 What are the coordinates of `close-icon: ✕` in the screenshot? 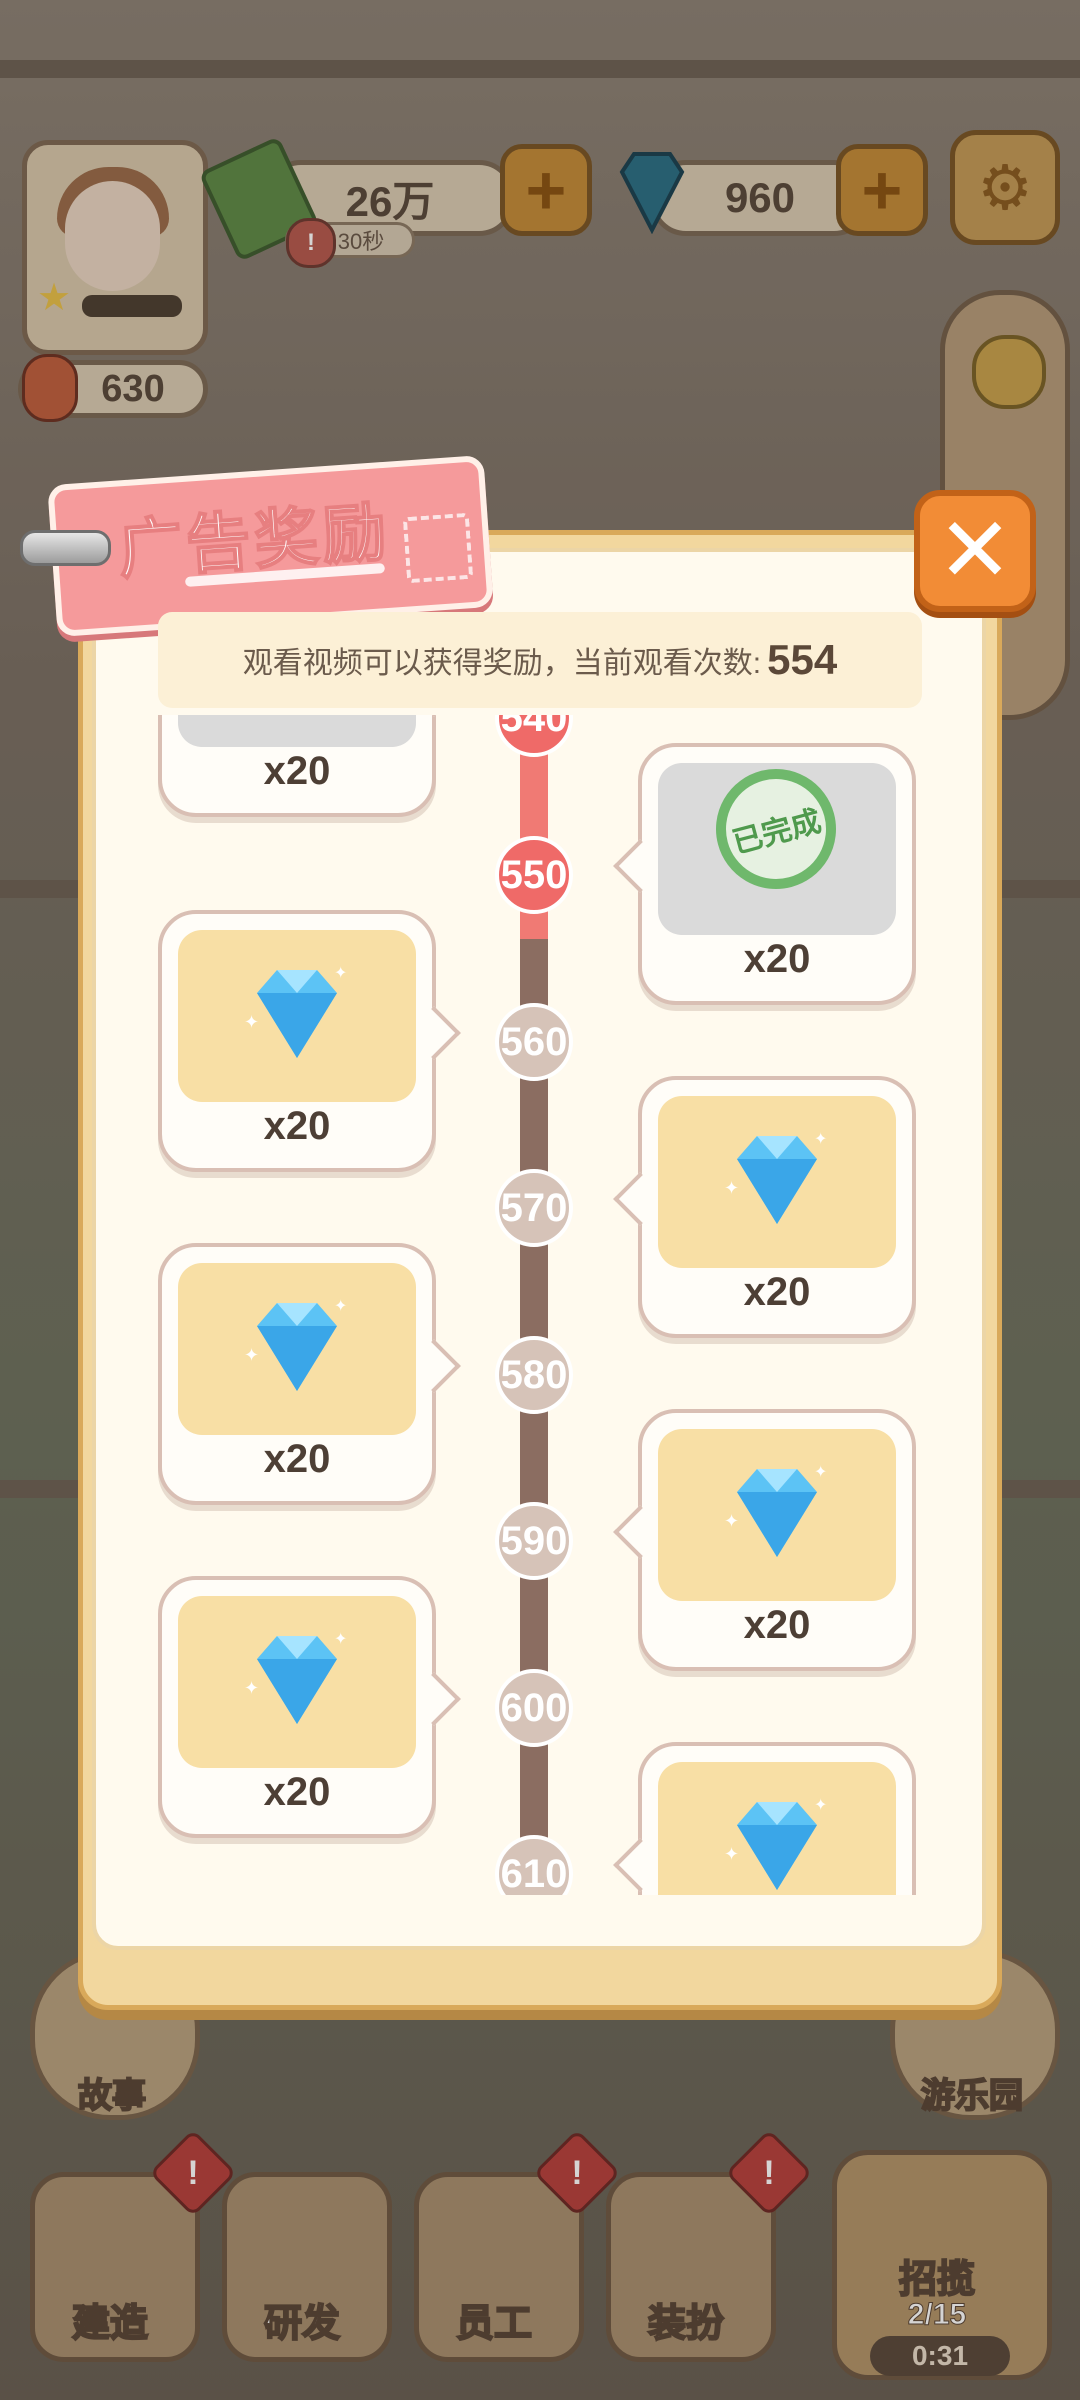 It's located at (975, 551).